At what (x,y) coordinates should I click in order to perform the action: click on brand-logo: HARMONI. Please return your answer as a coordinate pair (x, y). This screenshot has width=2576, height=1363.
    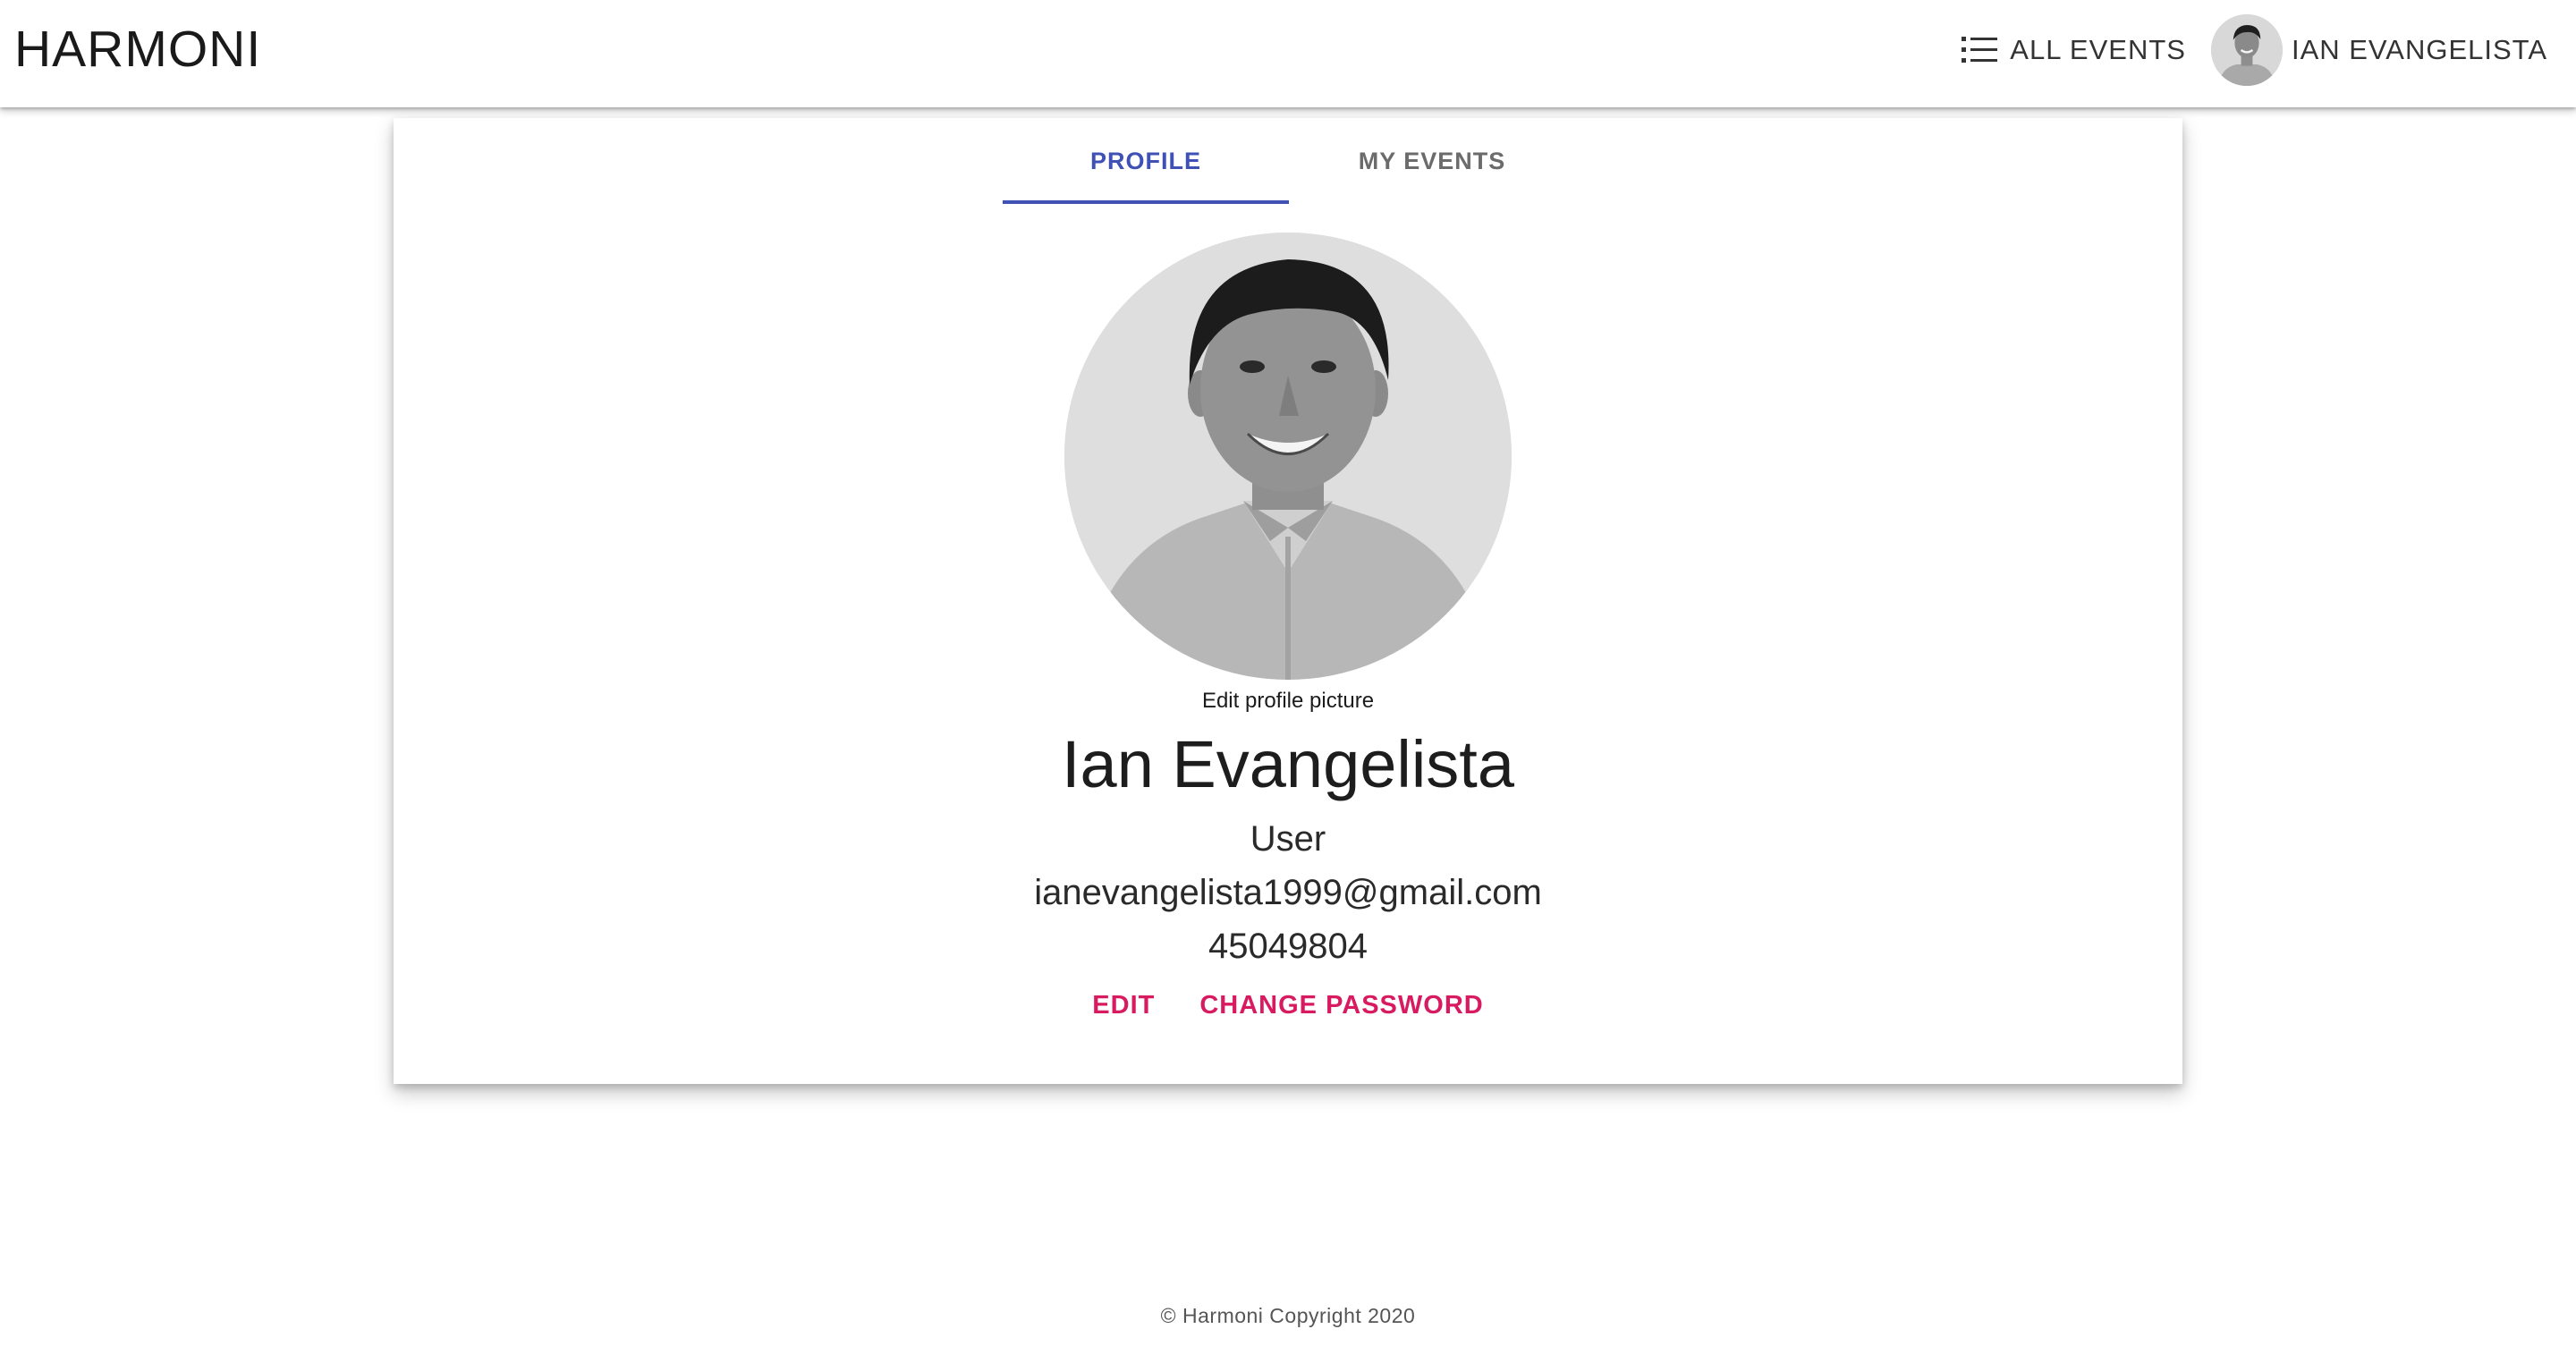
    Looking at the image, I should click on (137, 49).